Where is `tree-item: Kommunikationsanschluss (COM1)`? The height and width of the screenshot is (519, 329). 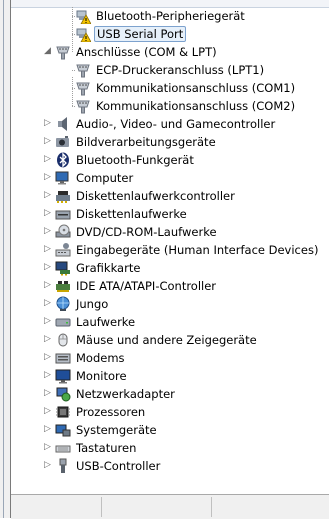
tree-item: Kommunikationsanschluss (COM1) is located at coordinates (170, 88).